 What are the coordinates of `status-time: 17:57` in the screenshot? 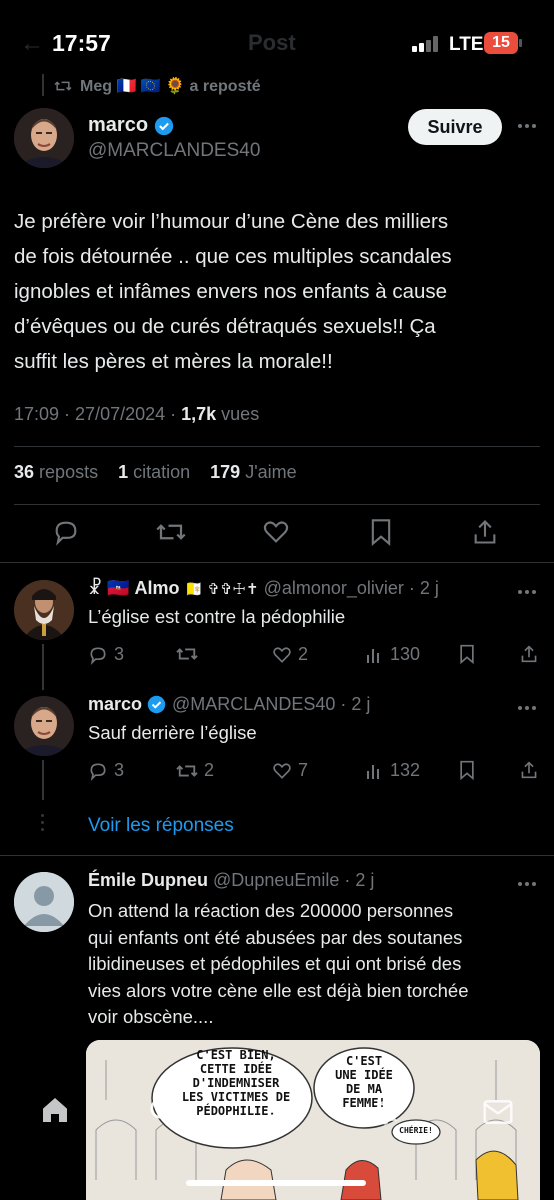 It's located at (81, 43).